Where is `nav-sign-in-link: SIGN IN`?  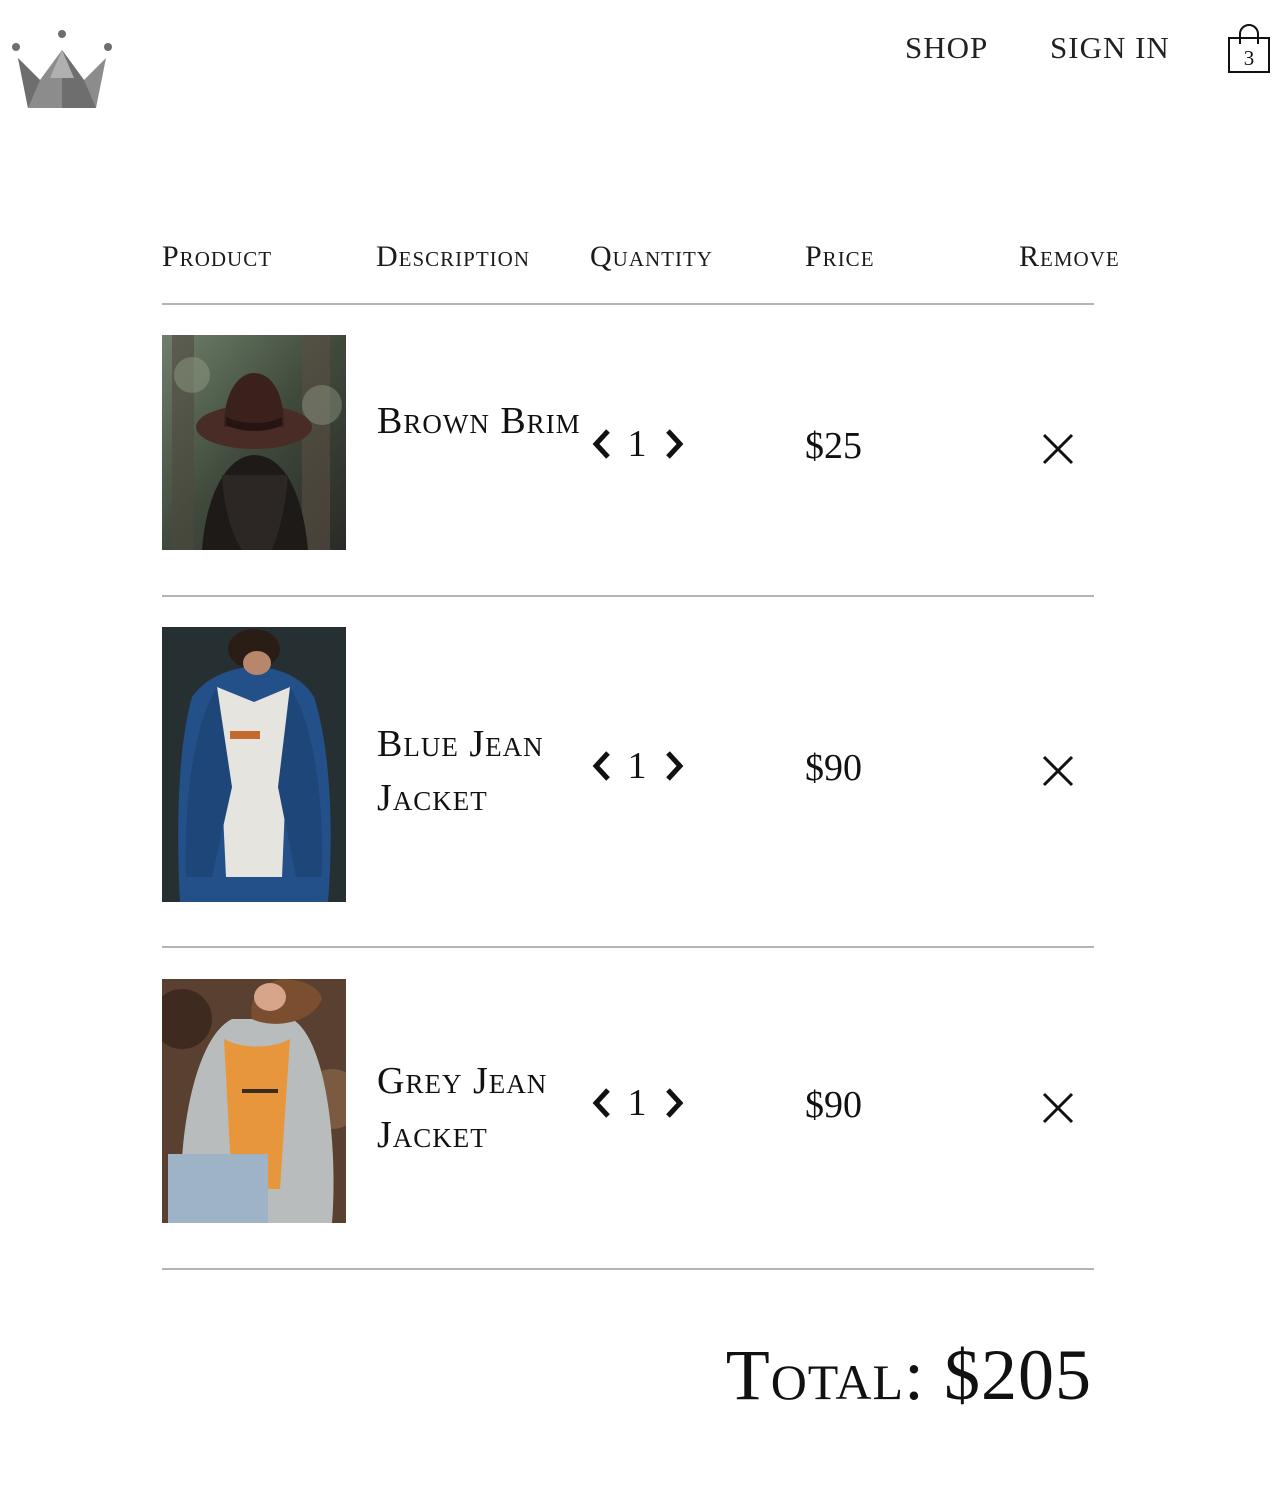
nav-sign-in-link: SIGN IN is located at coordinates (1110, 48).